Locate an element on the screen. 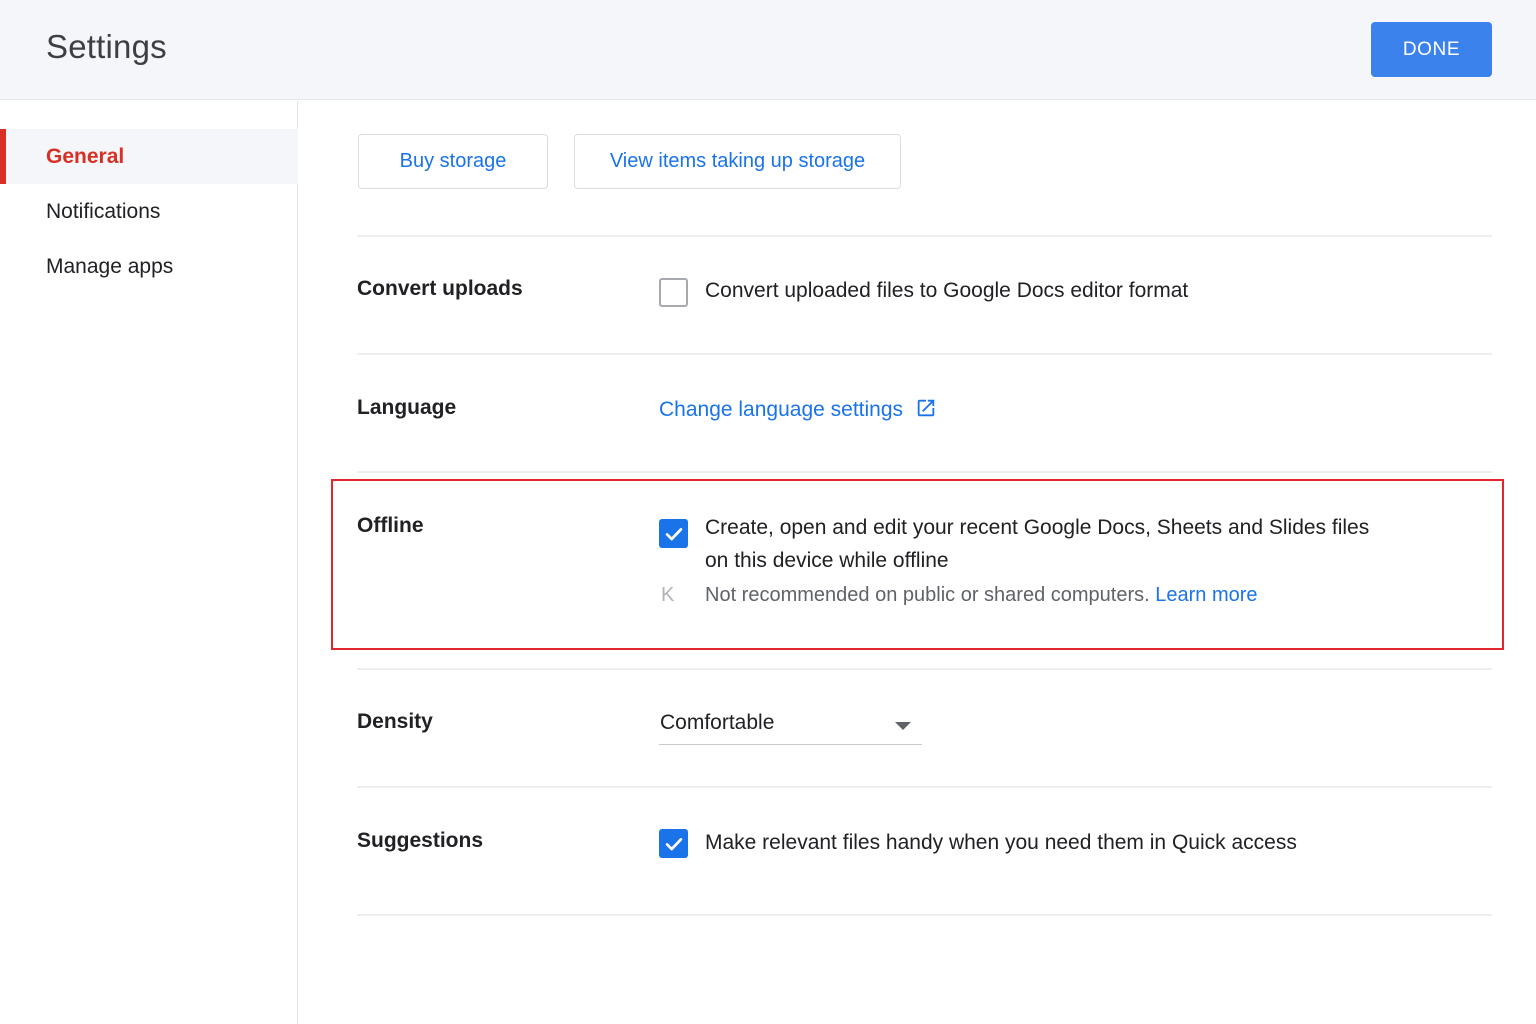 Image resolution: width=1536 pixels, height=1024 pixels. change-language-link-label: Change language settings is located at coordinates (781, 409).